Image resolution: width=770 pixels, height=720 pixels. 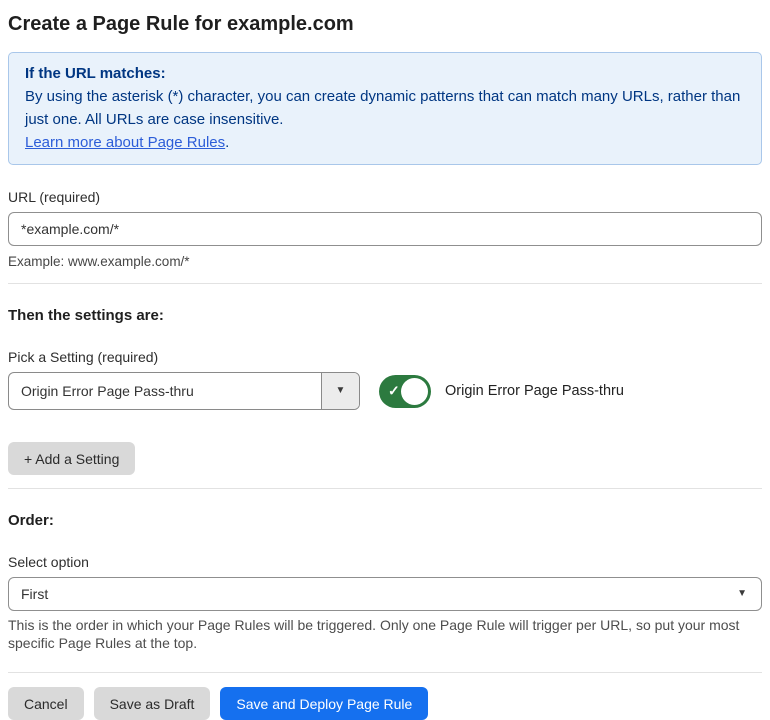 I want to click on save-and-deploy-button: Save and Deploy Page Rule, so click(x=324, y=703).